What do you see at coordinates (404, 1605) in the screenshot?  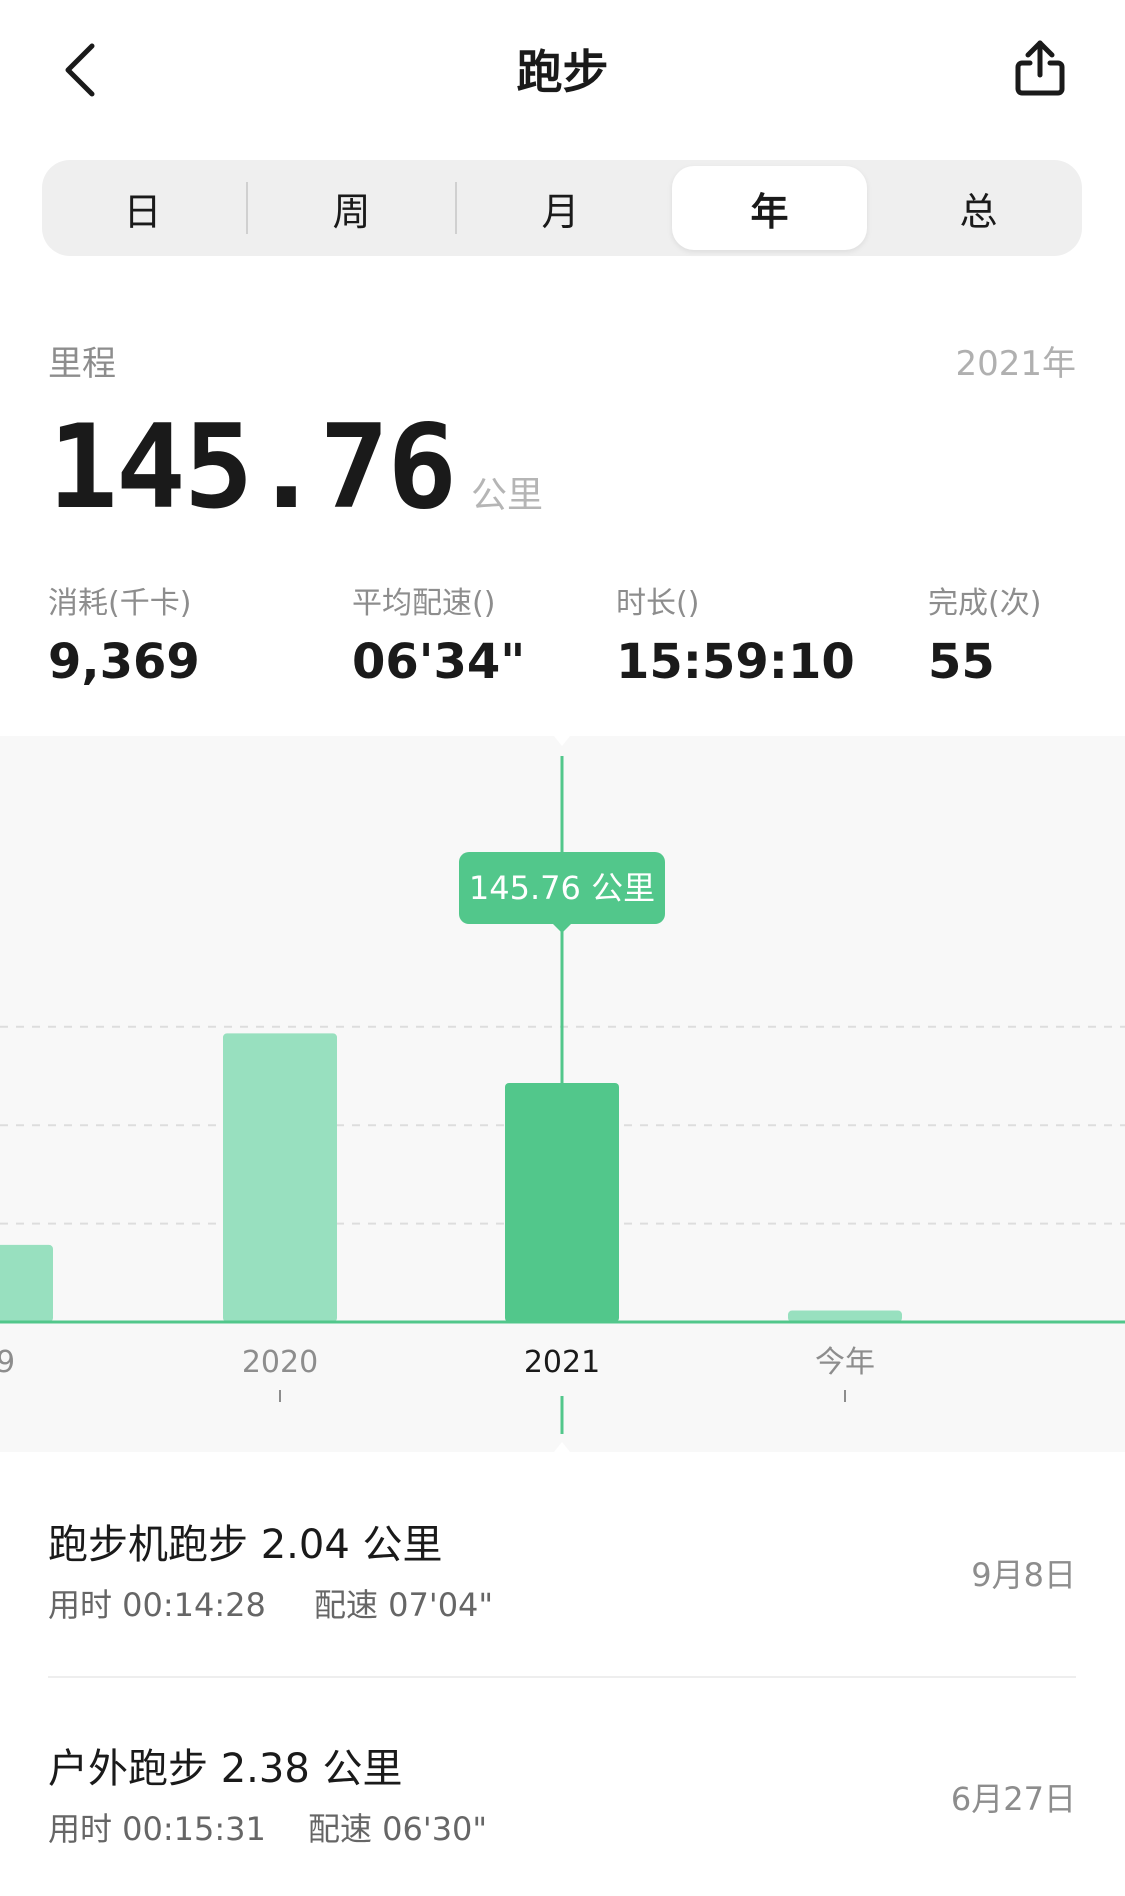 I see `record-pace: 配速 07'04"` at bounding box center [404, 1605].